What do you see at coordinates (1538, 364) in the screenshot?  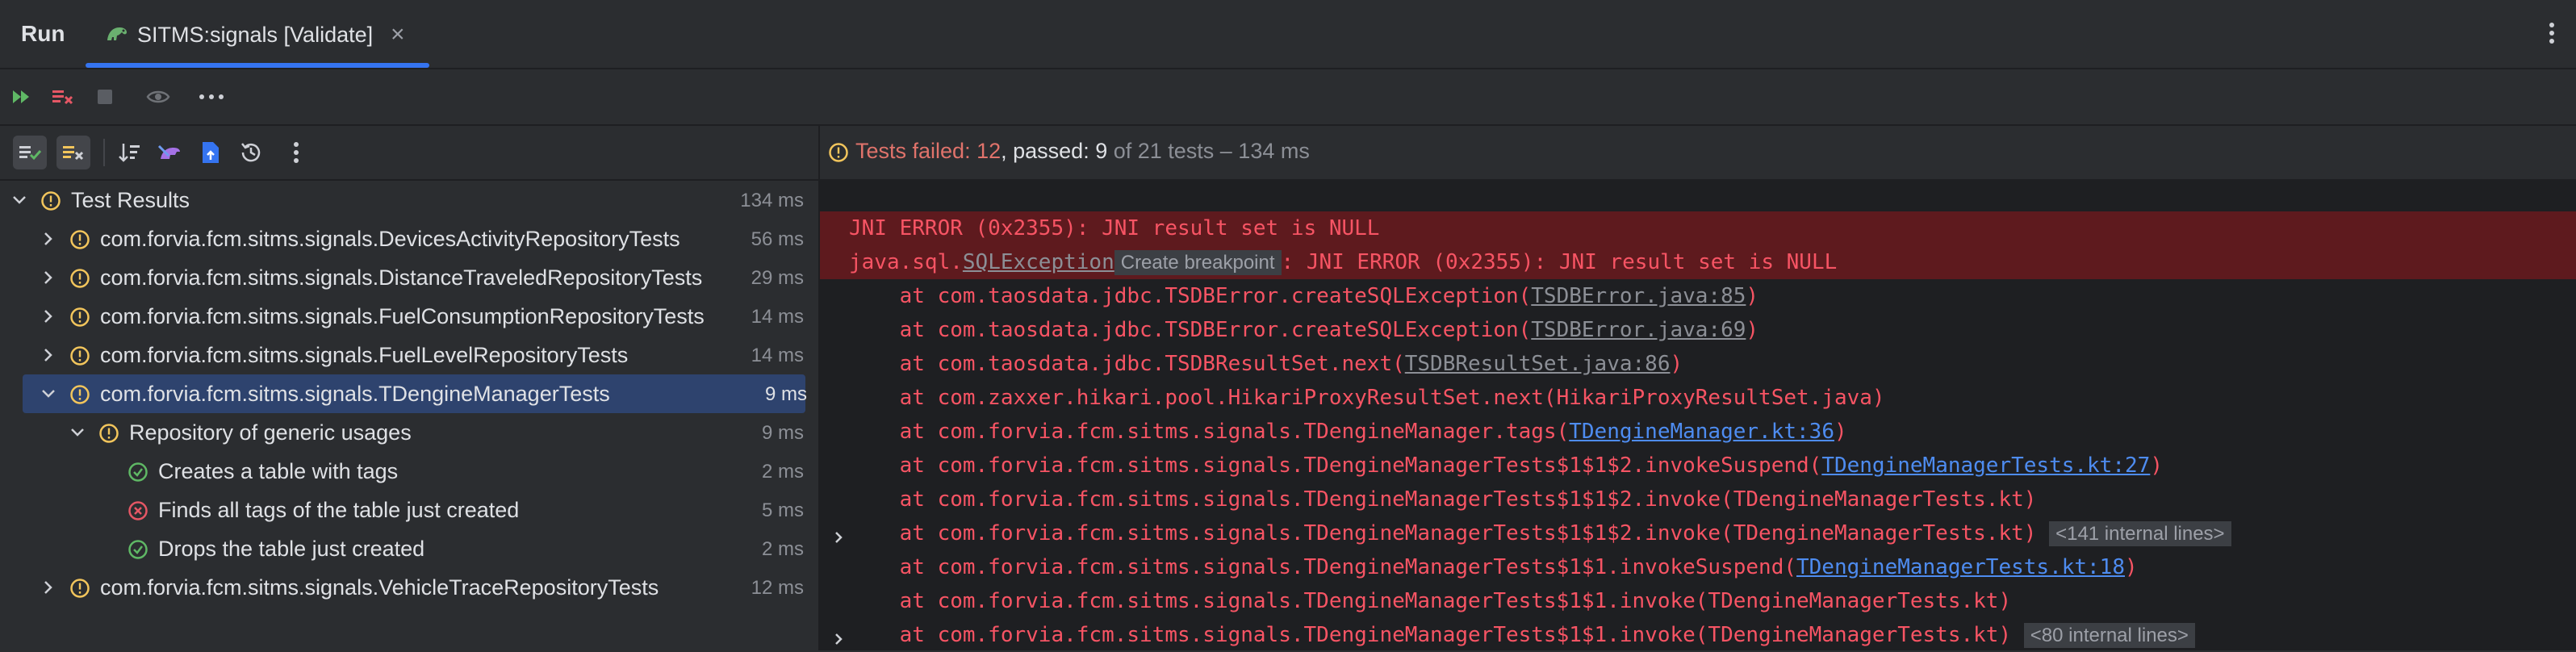 I see `source-file-link: TSDBResultSet.java:86` at bounding box center [1538, 364].